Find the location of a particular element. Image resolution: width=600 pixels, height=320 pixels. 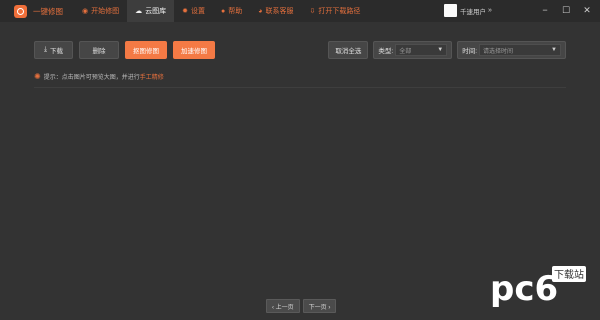

sun-icon: ✺ is located at coordinates (37, 76).